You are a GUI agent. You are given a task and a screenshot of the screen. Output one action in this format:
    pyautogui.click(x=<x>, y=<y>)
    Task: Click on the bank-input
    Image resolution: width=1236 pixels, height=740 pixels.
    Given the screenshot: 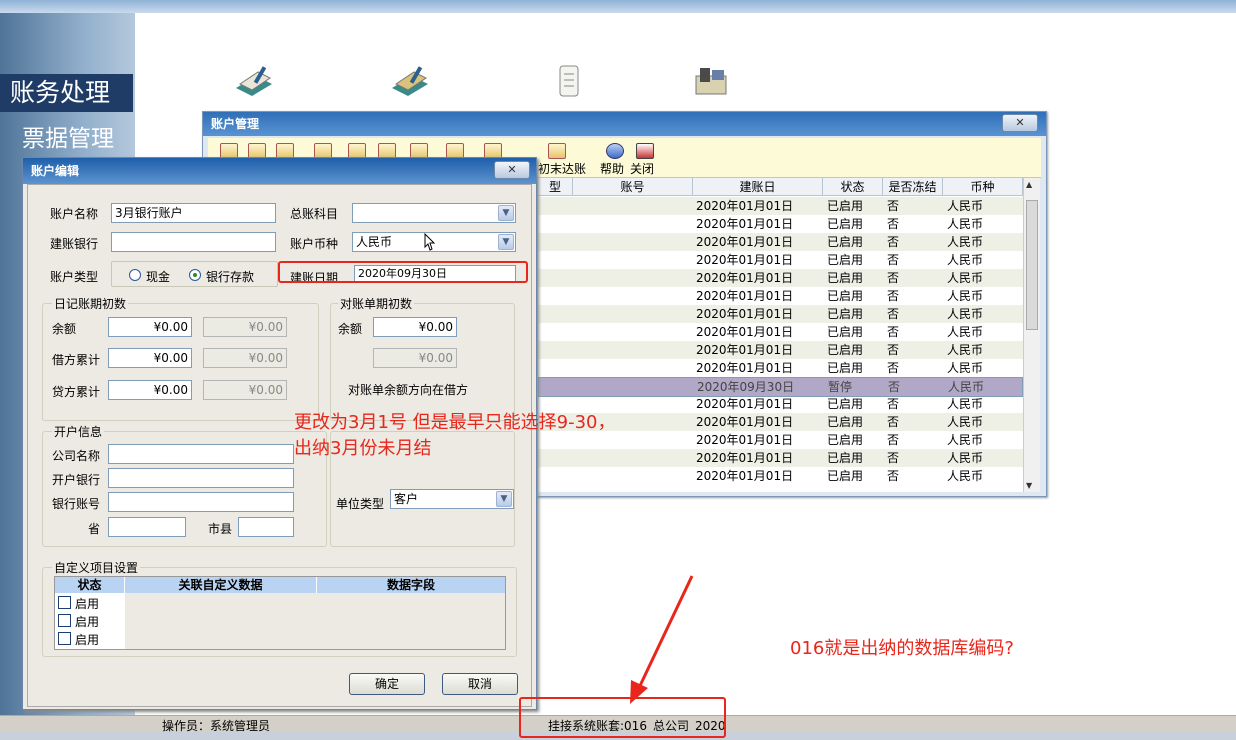 What is the action you would take?
    pyautogui.click(x=193, y=242)
    